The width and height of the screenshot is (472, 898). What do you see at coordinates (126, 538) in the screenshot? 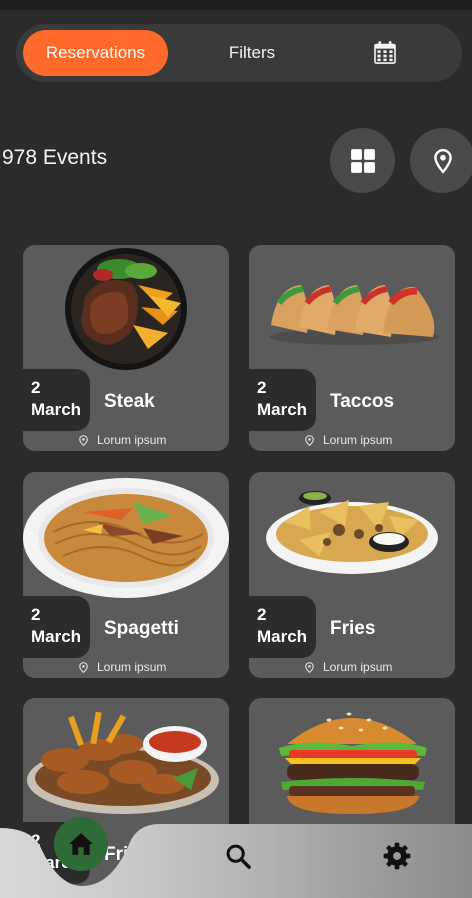
I see `spaghetti-image` at bounding box center [126, 538].